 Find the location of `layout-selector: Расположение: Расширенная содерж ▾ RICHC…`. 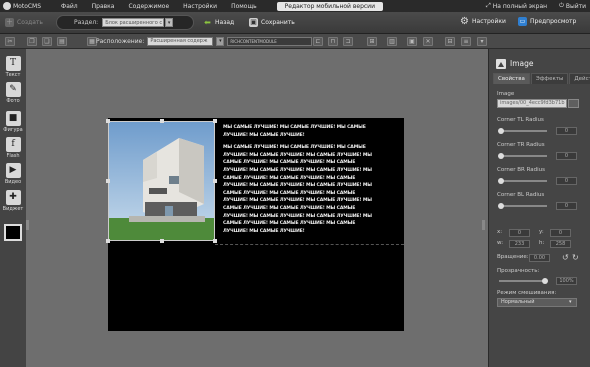

layout-selector: Расположение: Расширенная содерж ▾ RICHC… is located at coordinates (204, 41).